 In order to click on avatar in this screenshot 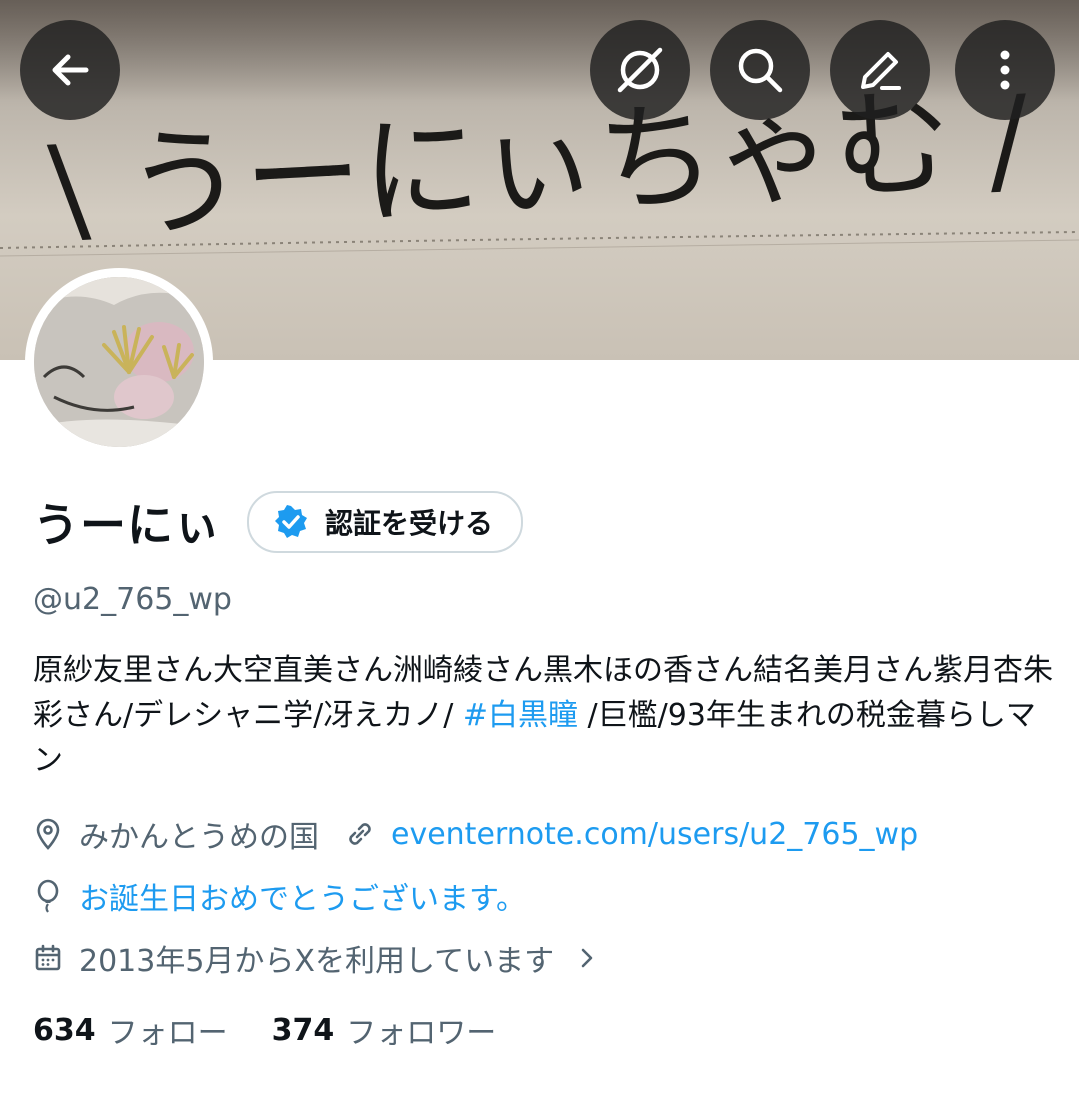, I will do `click(119, 362)`.